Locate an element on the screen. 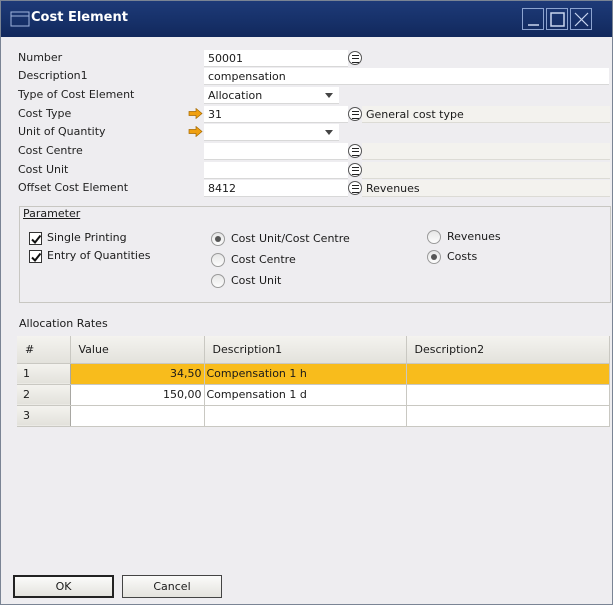 The height and width of the screenshot is (605, 613). unit-of-quantity-row: Unit of Quantity is located at coordinates (312, 132).